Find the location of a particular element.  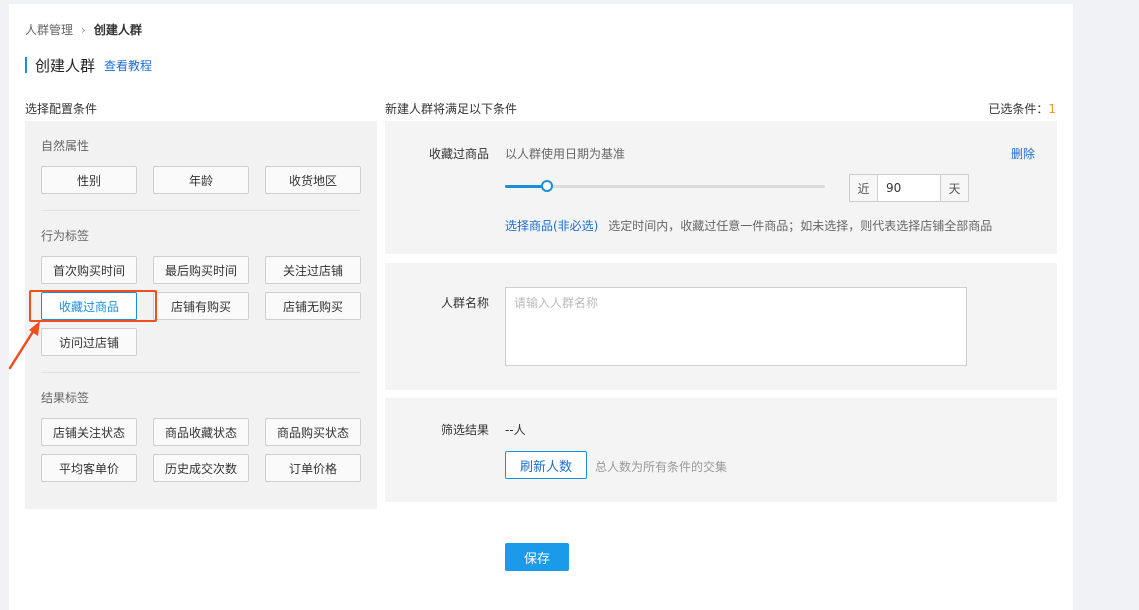

result-note: 总人数为所有条件的交集 is located at coordinates (661, 467).